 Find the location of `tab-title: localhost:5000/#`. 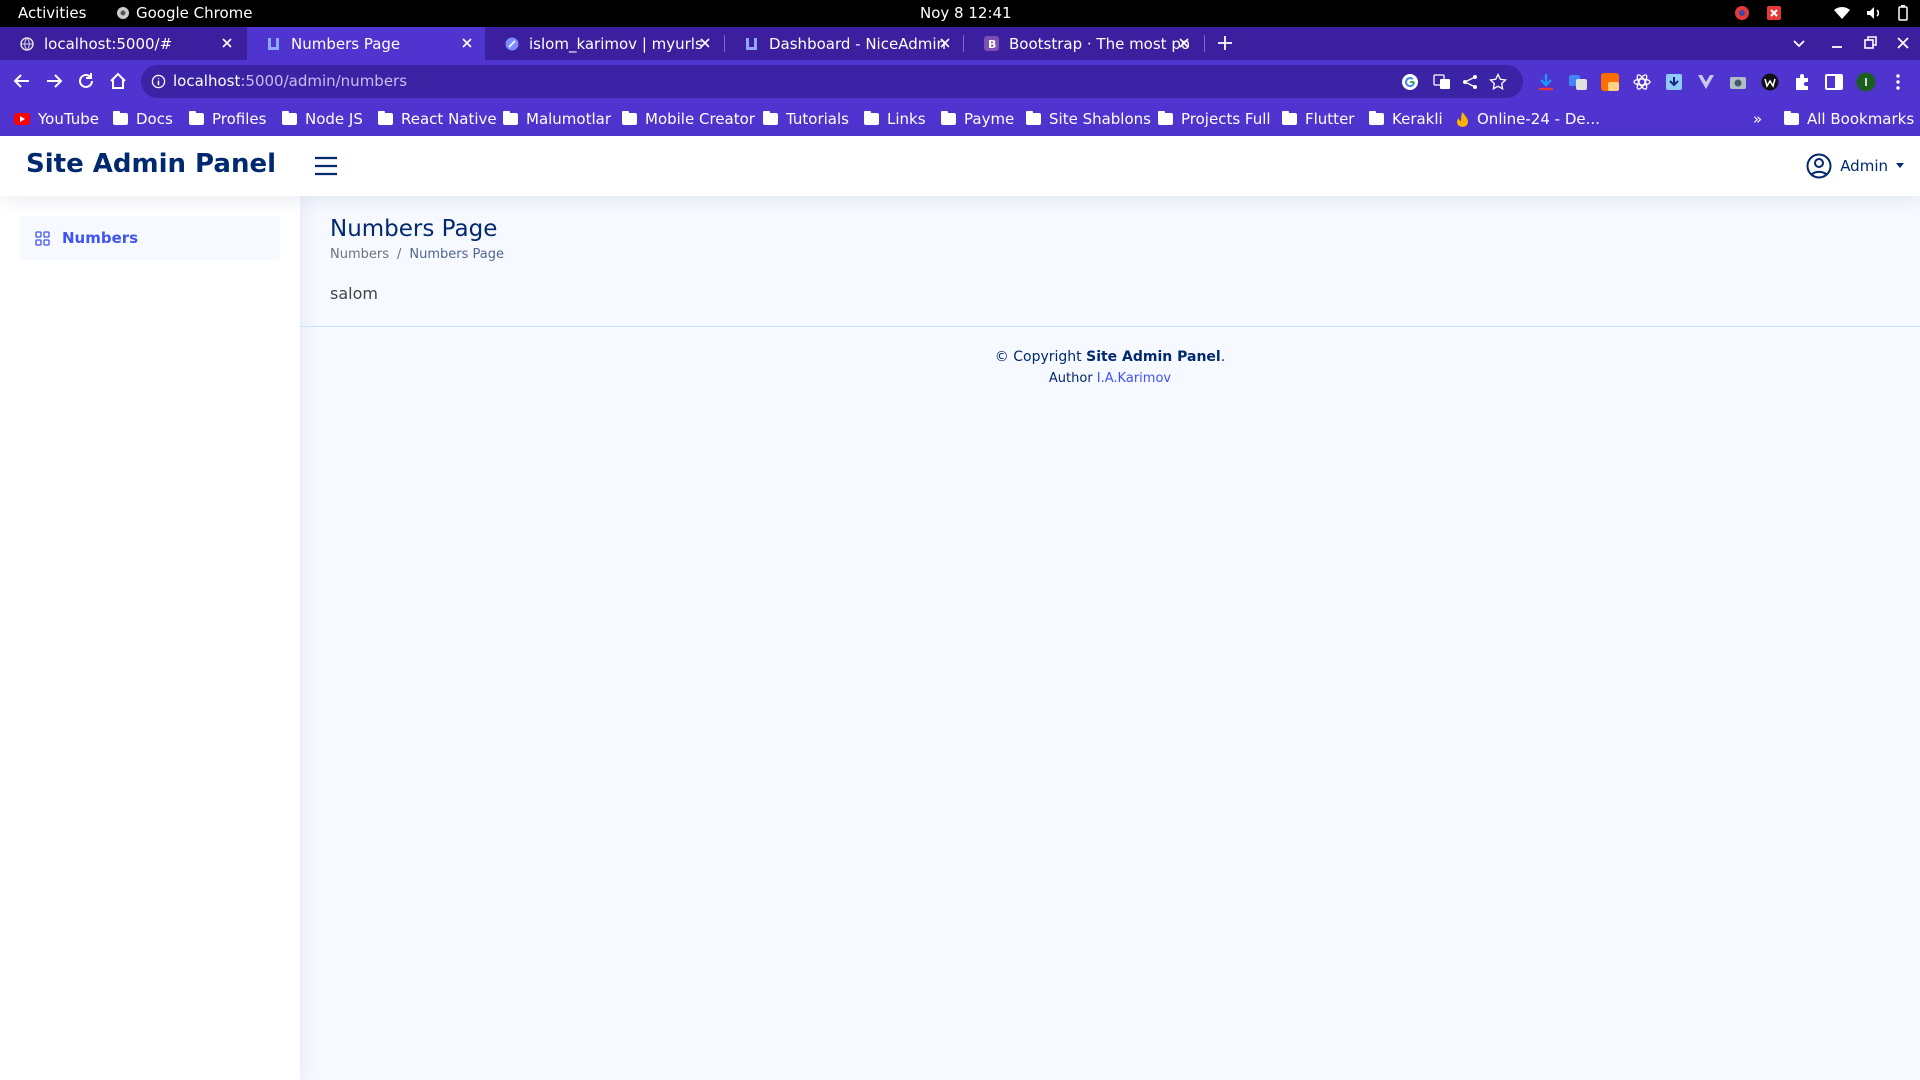

tab-title: localhost:5000/# is located at coordinates (108, 43).